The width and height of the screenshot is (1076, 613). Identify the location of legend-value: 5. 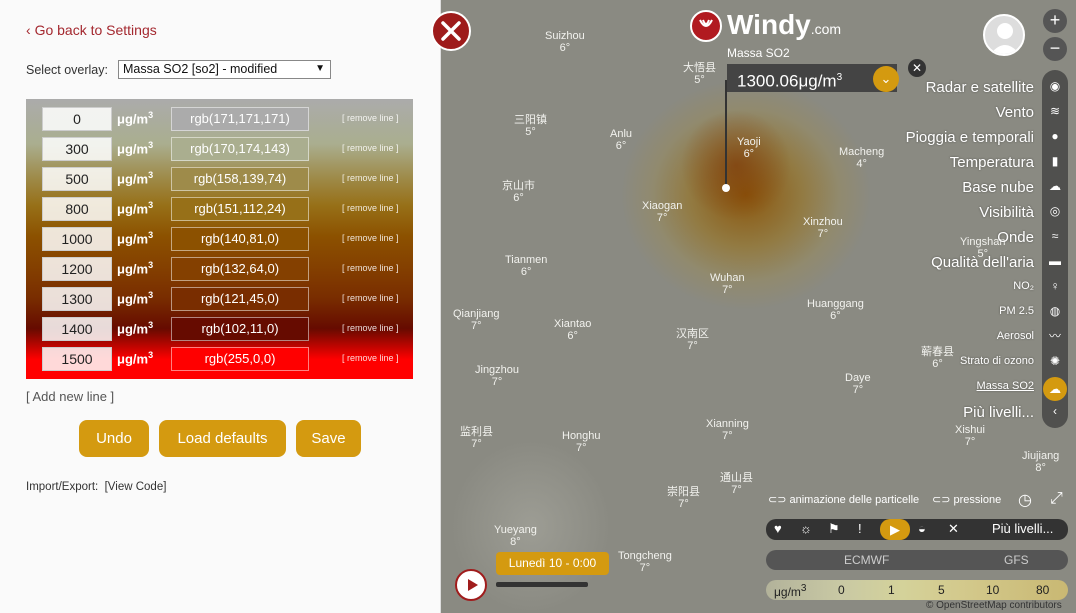
(941, 590).